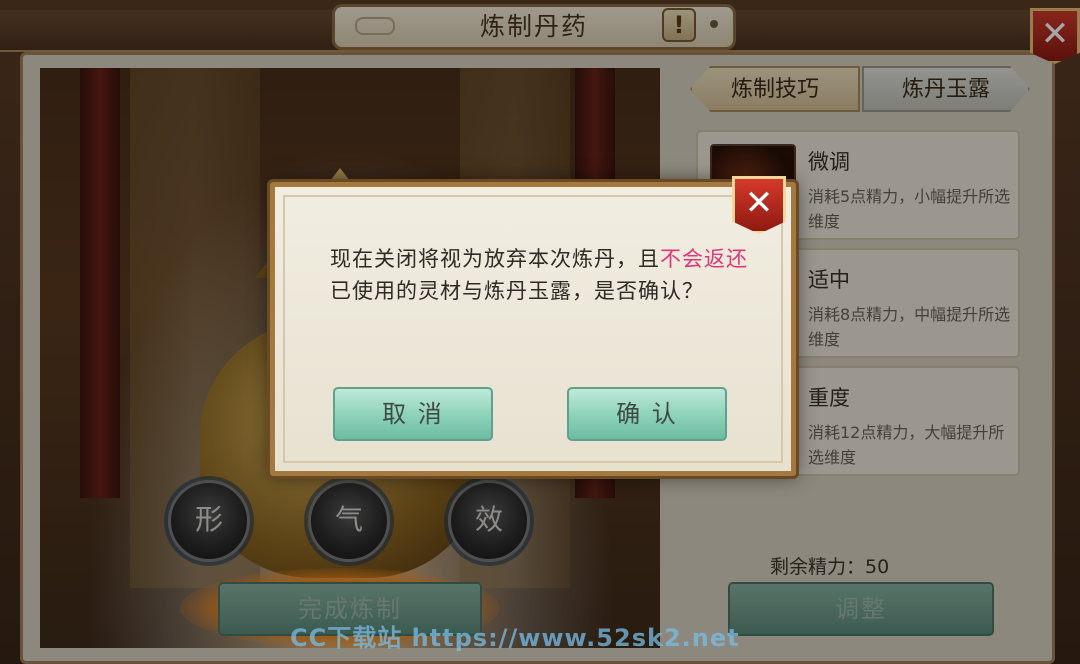 This screenshot has width=1080, height=664. What do you see at coordinates (413, 414) in the screenshot?
I see `cancel-button: 取 消` at bounding box center [413, 414].